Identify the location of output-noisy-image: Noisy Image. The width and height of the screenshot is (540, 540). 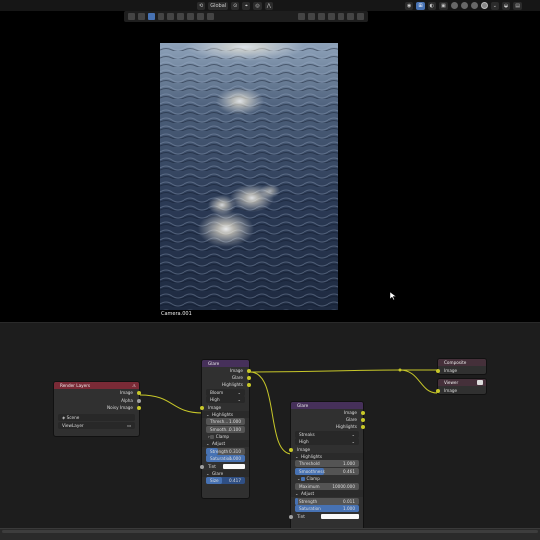
(97, 407).